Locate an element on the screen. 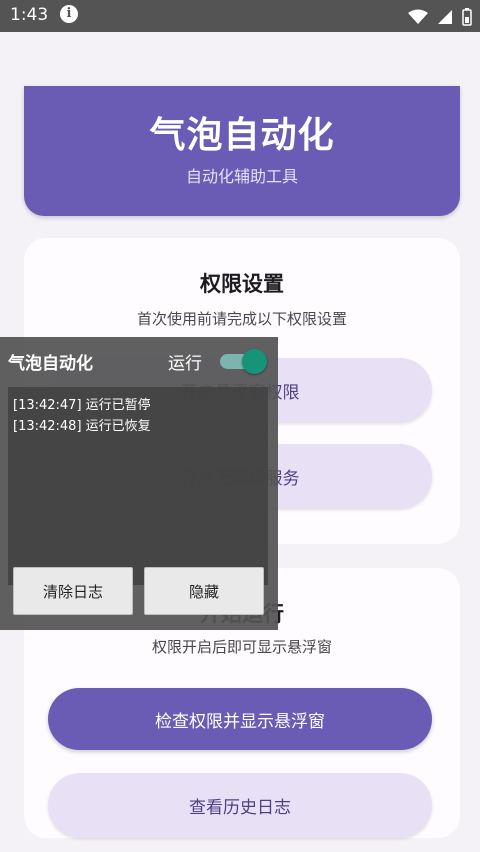 Image resolution: width=480 pixels, height=852 pixels. view-history-log-button: 查看历史日志 is located at coordinates (240, 805).